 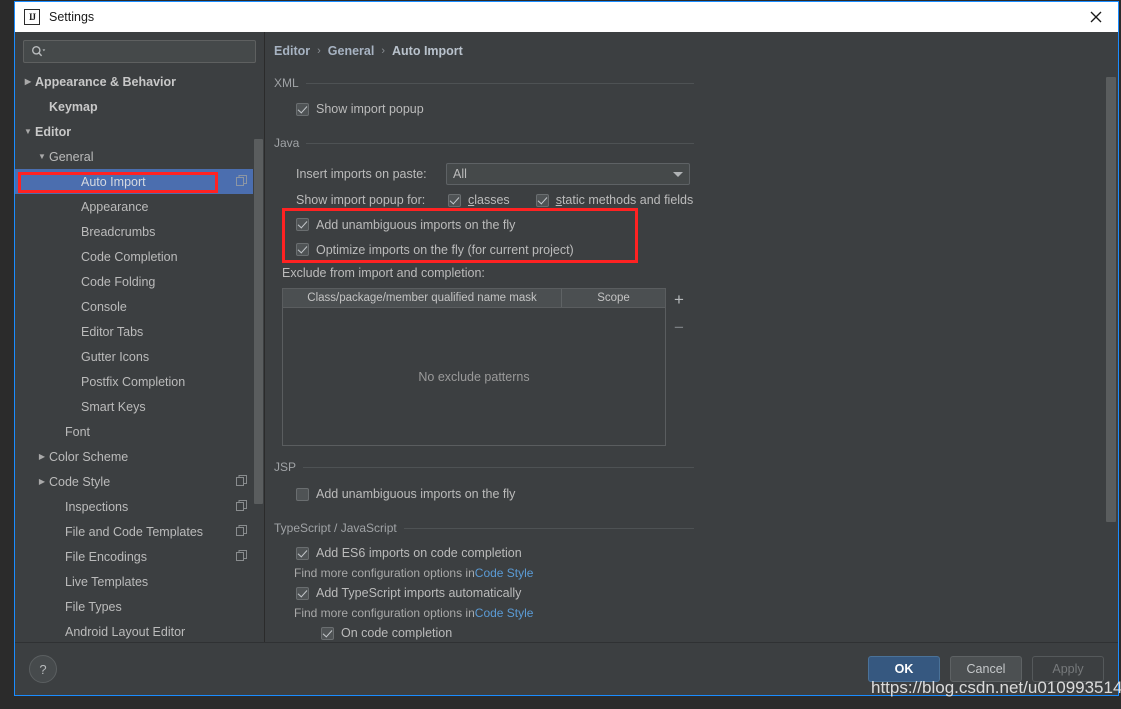 What do you see at coordinates (1096, 17) in the screenshot?
I see `close-icon` at bounding box center [1096, 17].